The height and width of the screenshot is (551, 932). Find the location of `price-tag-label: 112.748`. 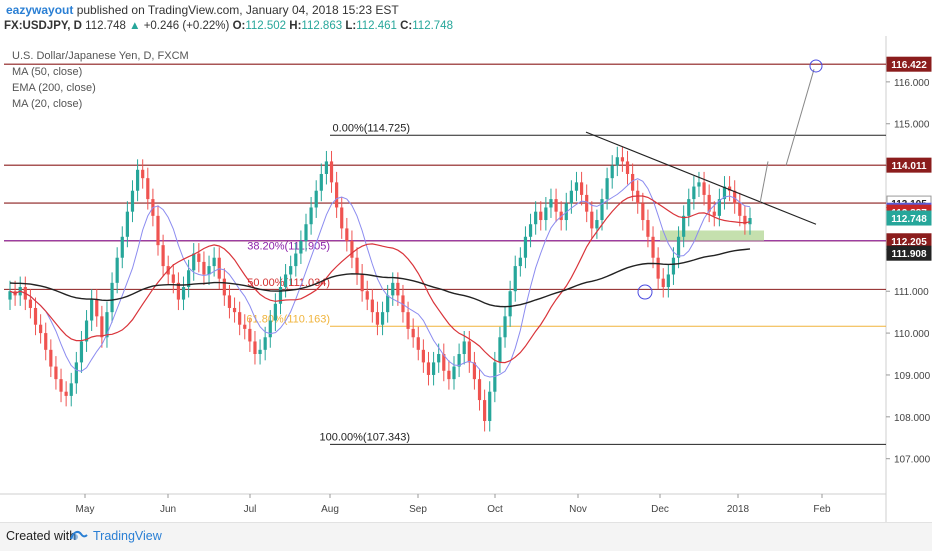

price-tag-label: 112.748 is located at coordinates (909, 219).